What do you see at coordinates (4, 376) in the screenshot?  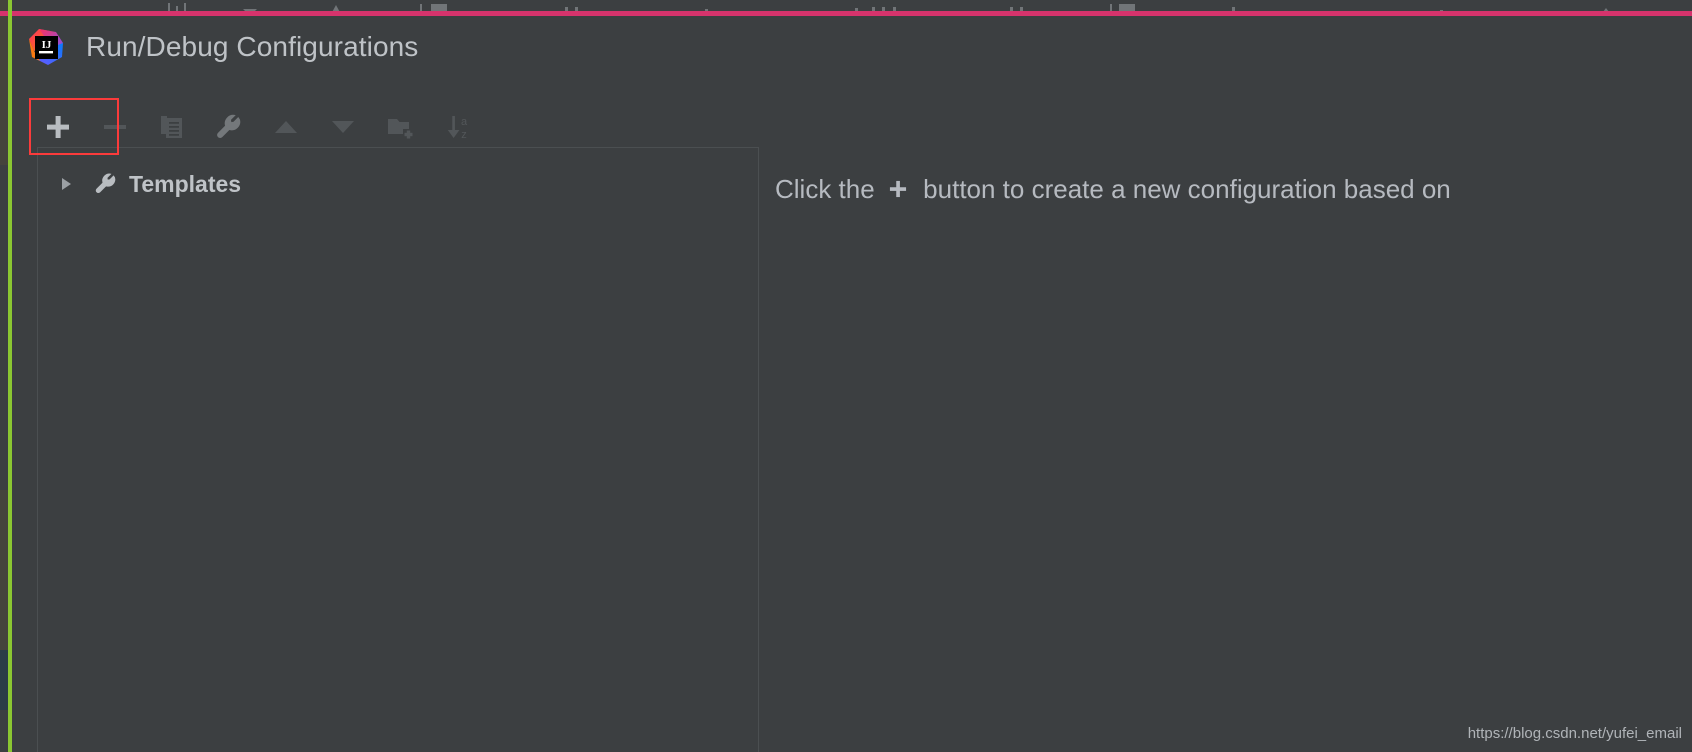 I see `ide-left-gutter` at bounding box center [4, 376].